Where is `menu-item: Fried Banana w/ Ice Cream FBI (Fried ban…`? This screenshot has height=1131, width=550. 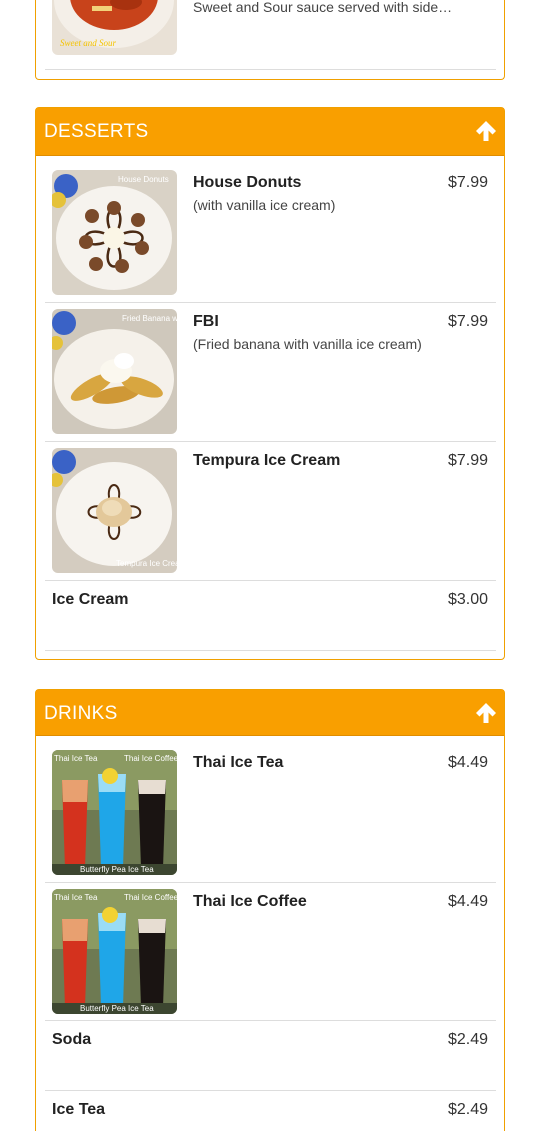
menu-item: Fried Banana w/ Ice Cream FBI (Fried ban… is located at coordinates (270, 372).